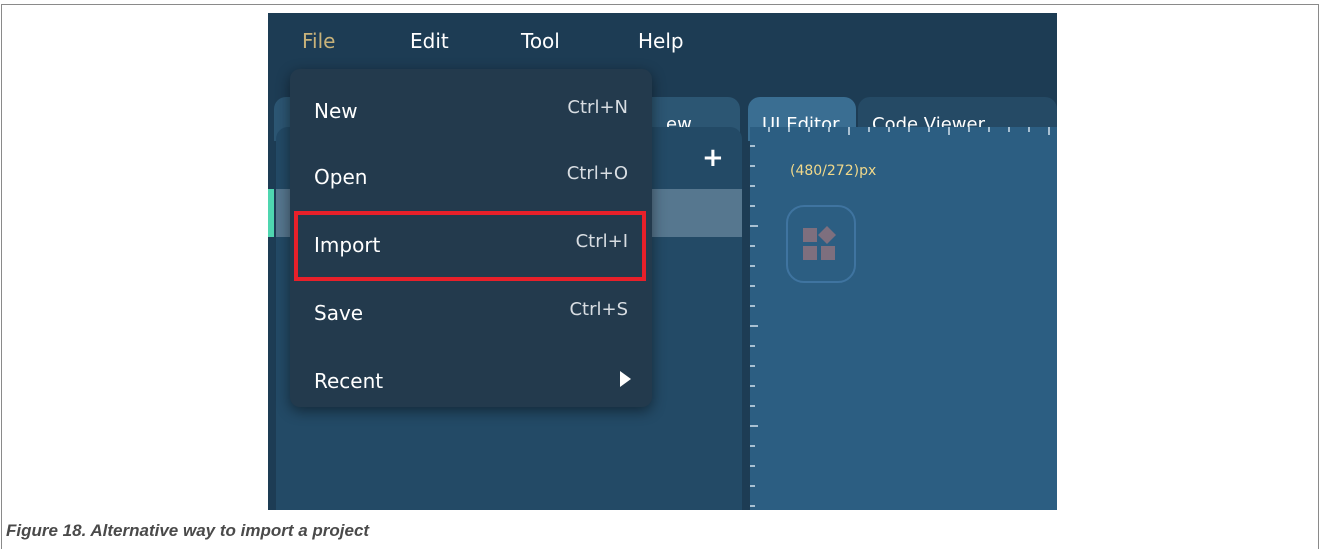 The height and width of the screenshot is (553, 1323). What do you see at coordinates (598, 309) in the screenshot?
I see `menu-item-shortcut: Ctrl+S` at bounding box center [598, 309].